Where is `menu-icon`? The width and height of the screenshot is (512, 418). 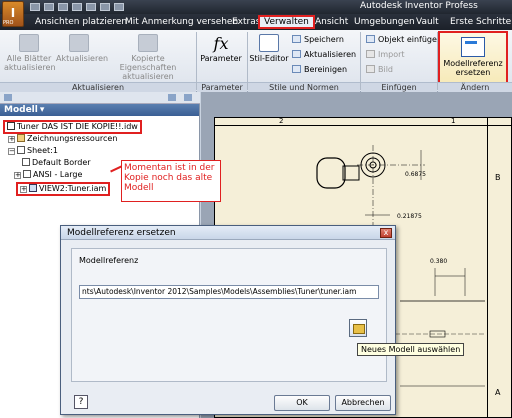 menu-icon is located at coordinates (188, 97).